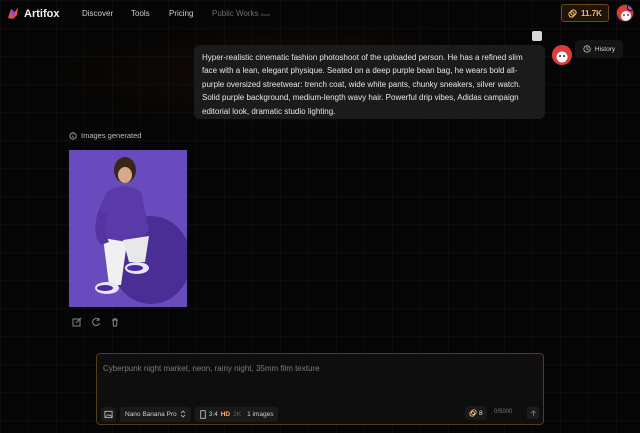  What do you see at coordinates (630, 8) in the screenshot?
I see `notification-badge` at bounding box center [630, 8].